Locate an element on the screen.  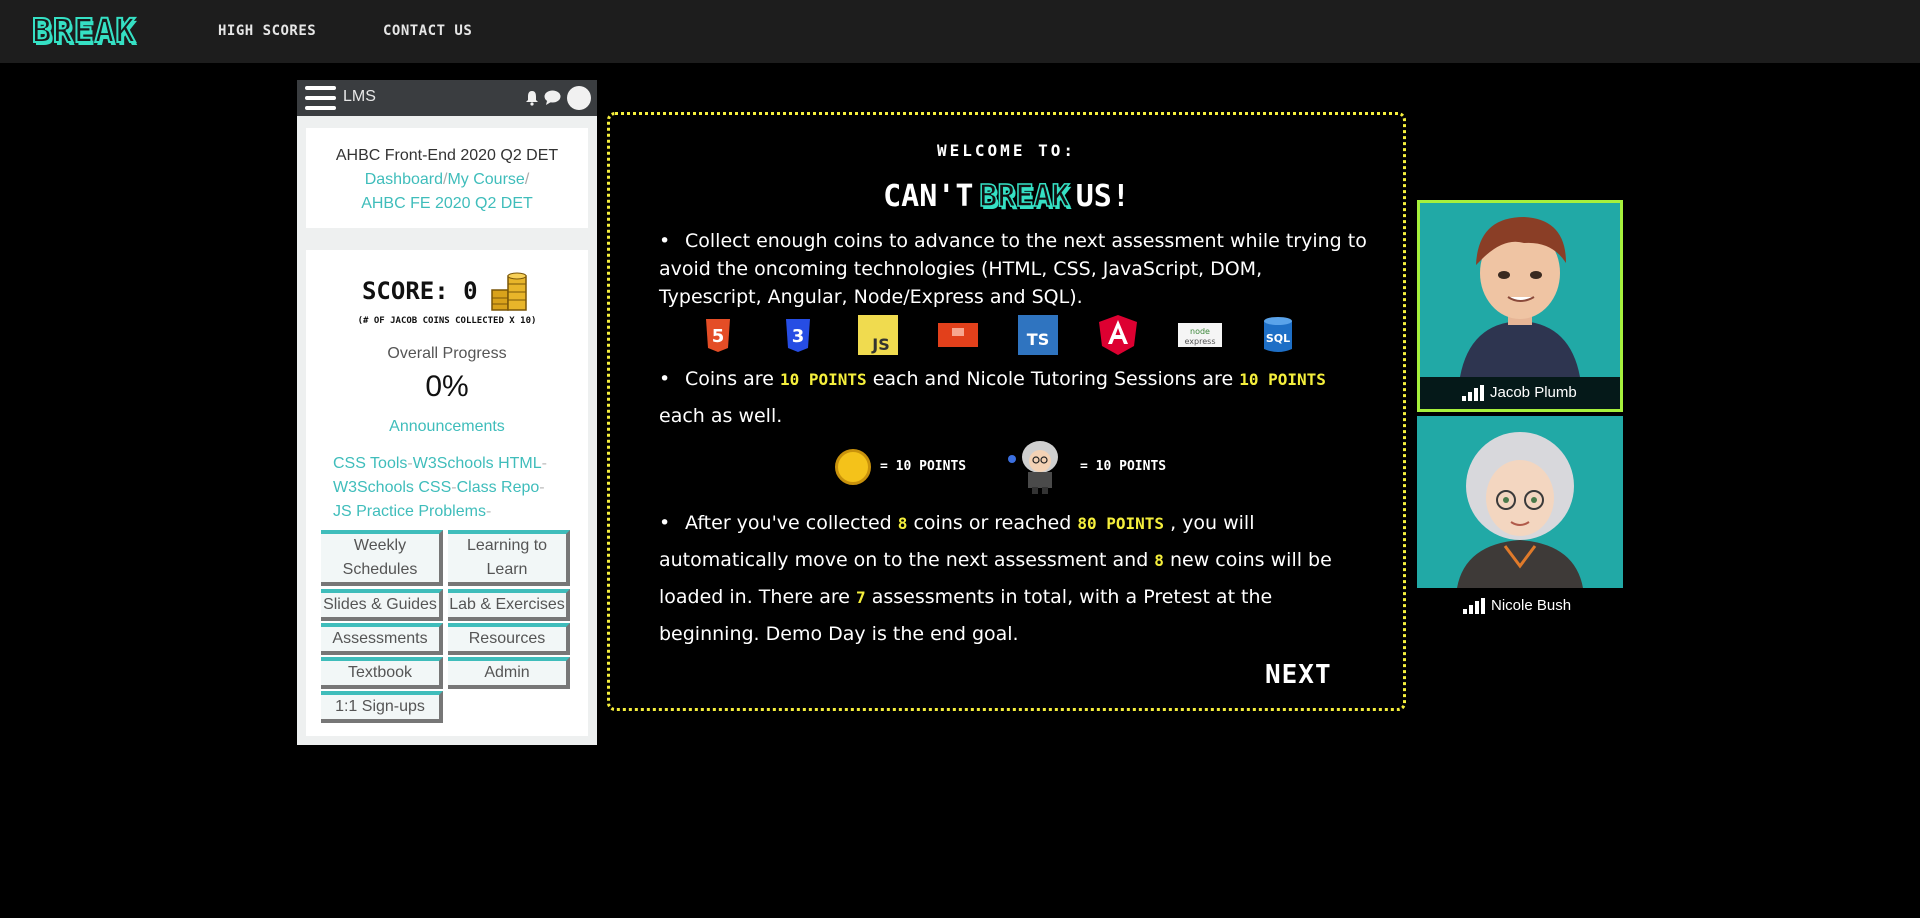
nav-contact-us: CONTACT US is located at coordinates (427, 31).